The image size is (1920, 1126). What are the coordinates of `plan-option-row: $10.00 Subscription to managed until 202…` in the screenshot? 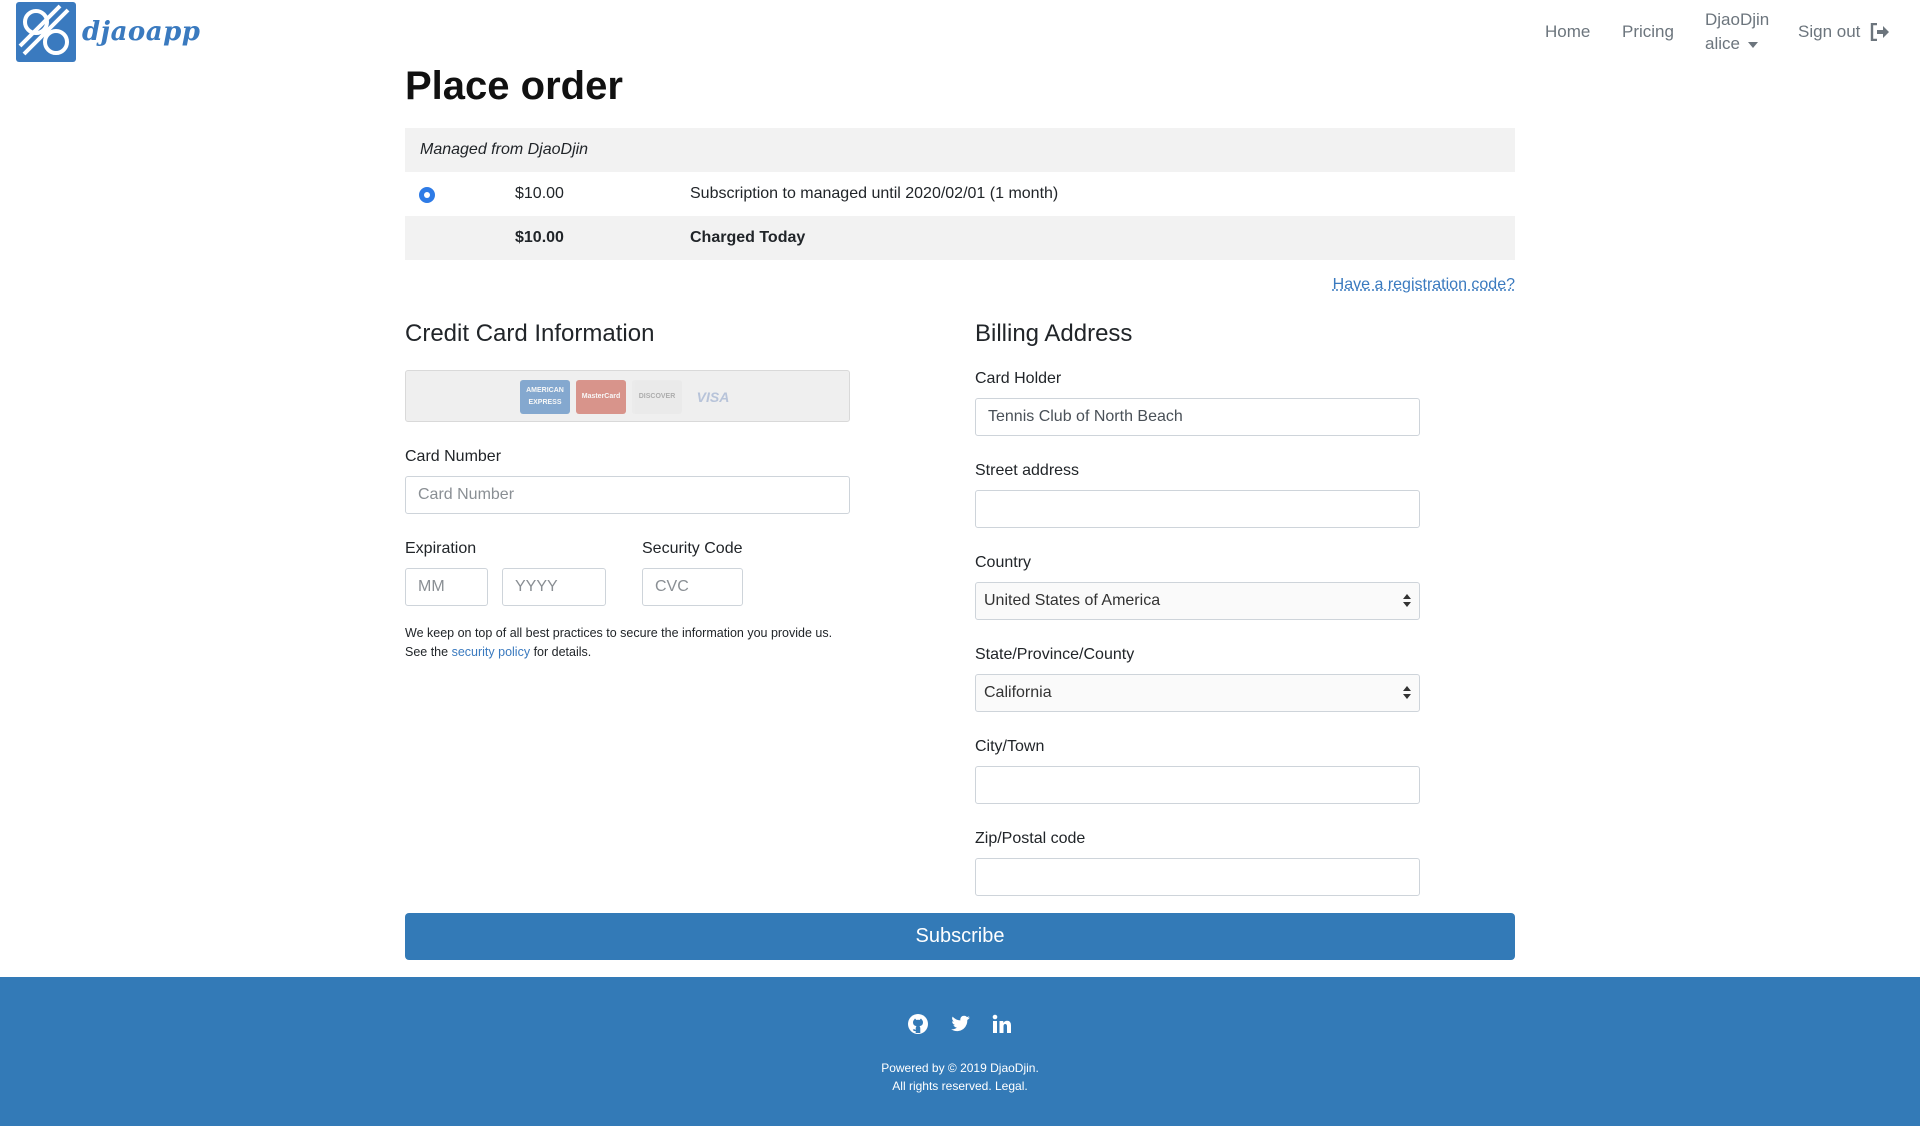 It's located at (960, 194).